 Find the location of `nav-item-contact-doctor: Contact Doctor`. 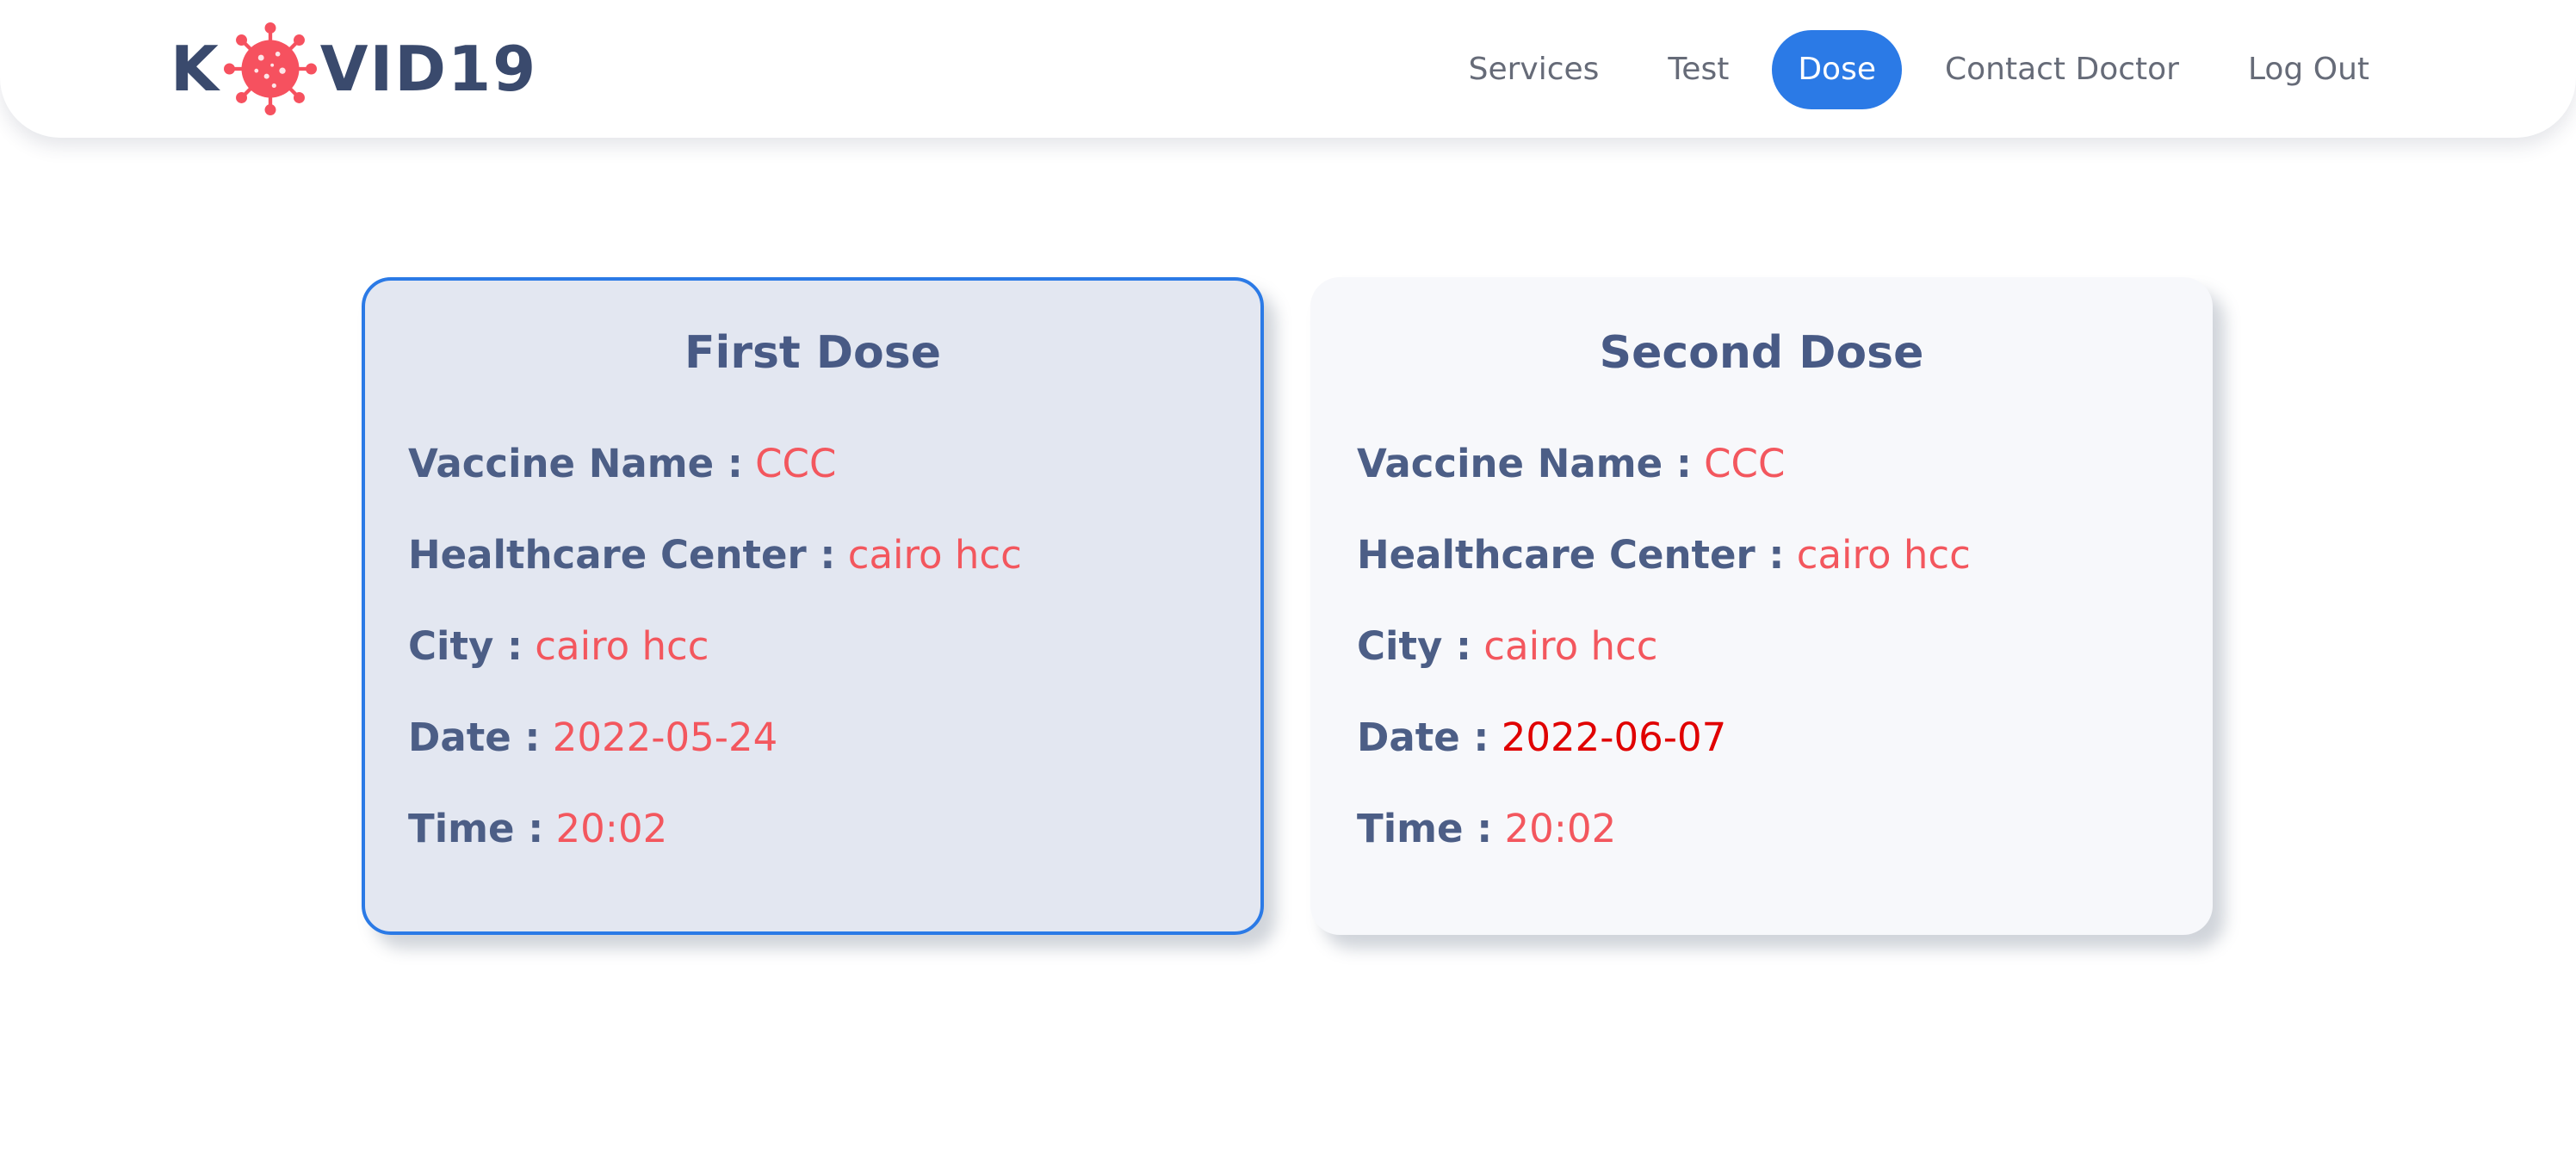

nav-item-contact-doctor: Contact Doctor is located at coordinates (2062, 70).